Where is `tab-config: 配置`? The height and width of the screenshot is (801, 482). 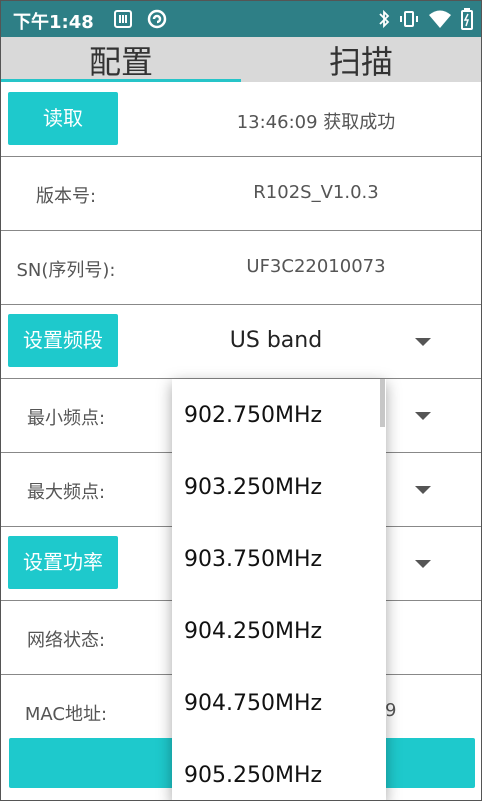 tab-config: 配置 is located at coordinates (121, 59).